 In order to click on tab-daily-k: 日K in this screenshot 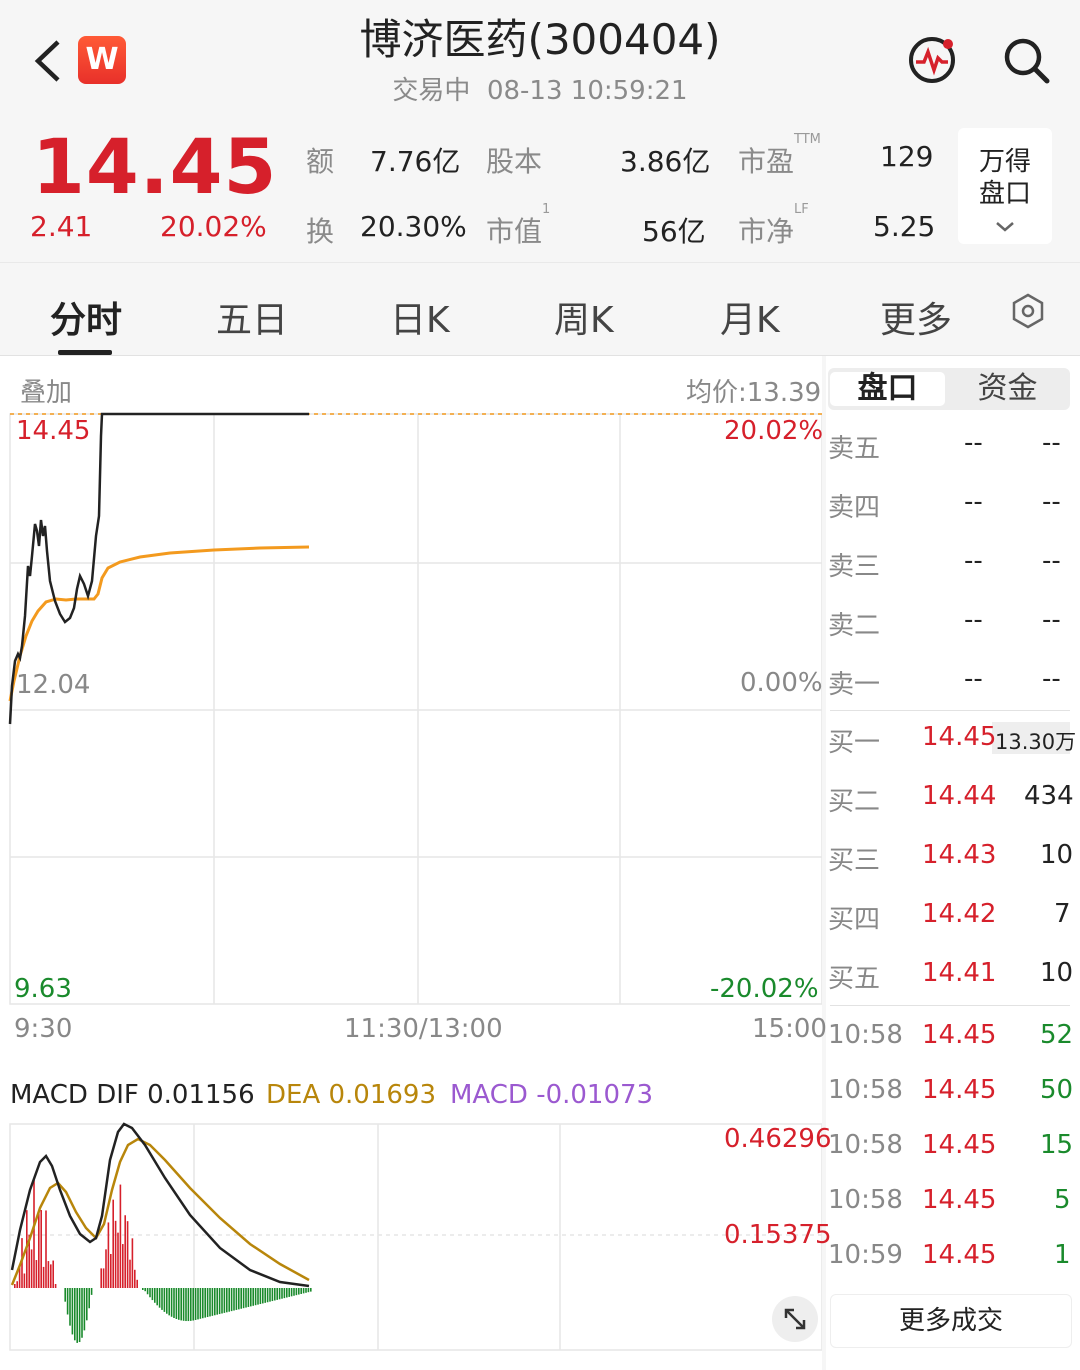, I will do `click(420, 317)`.